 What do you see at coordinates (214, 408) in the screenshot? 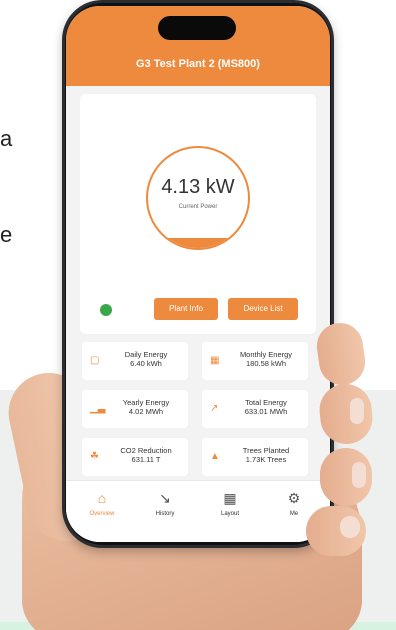
I see `trend-icon: ↗` at bounding box center [214, 408].